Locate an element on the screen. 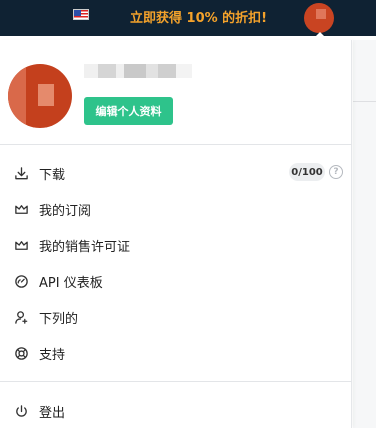 The image size is (376, 428). menu-item-label: API 仪表板 is located at coordinates (71, 283).